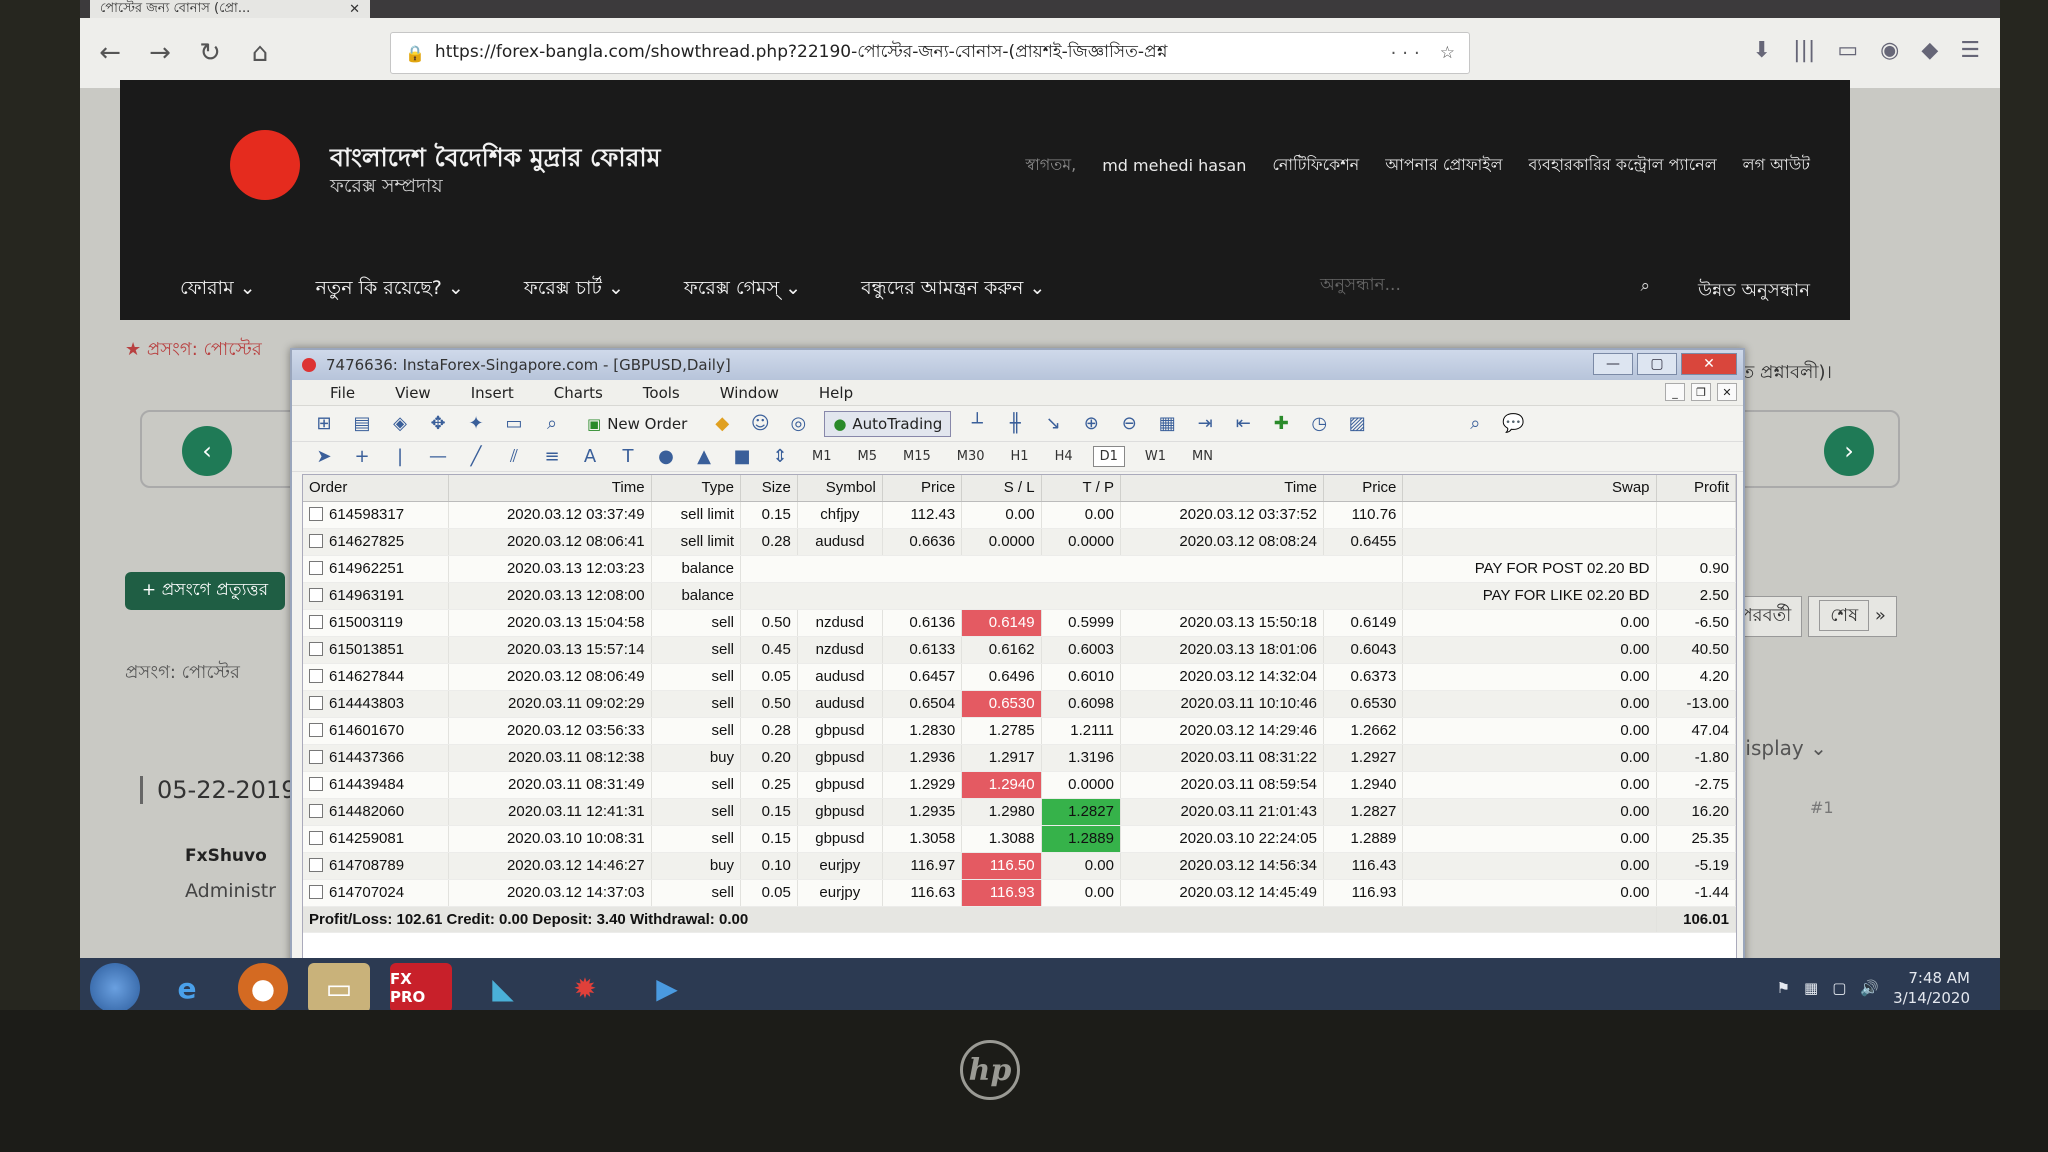  Describe the element at coordinates (917, 456) in the screenshot. I see `timeframe-m15: M15` at that location.